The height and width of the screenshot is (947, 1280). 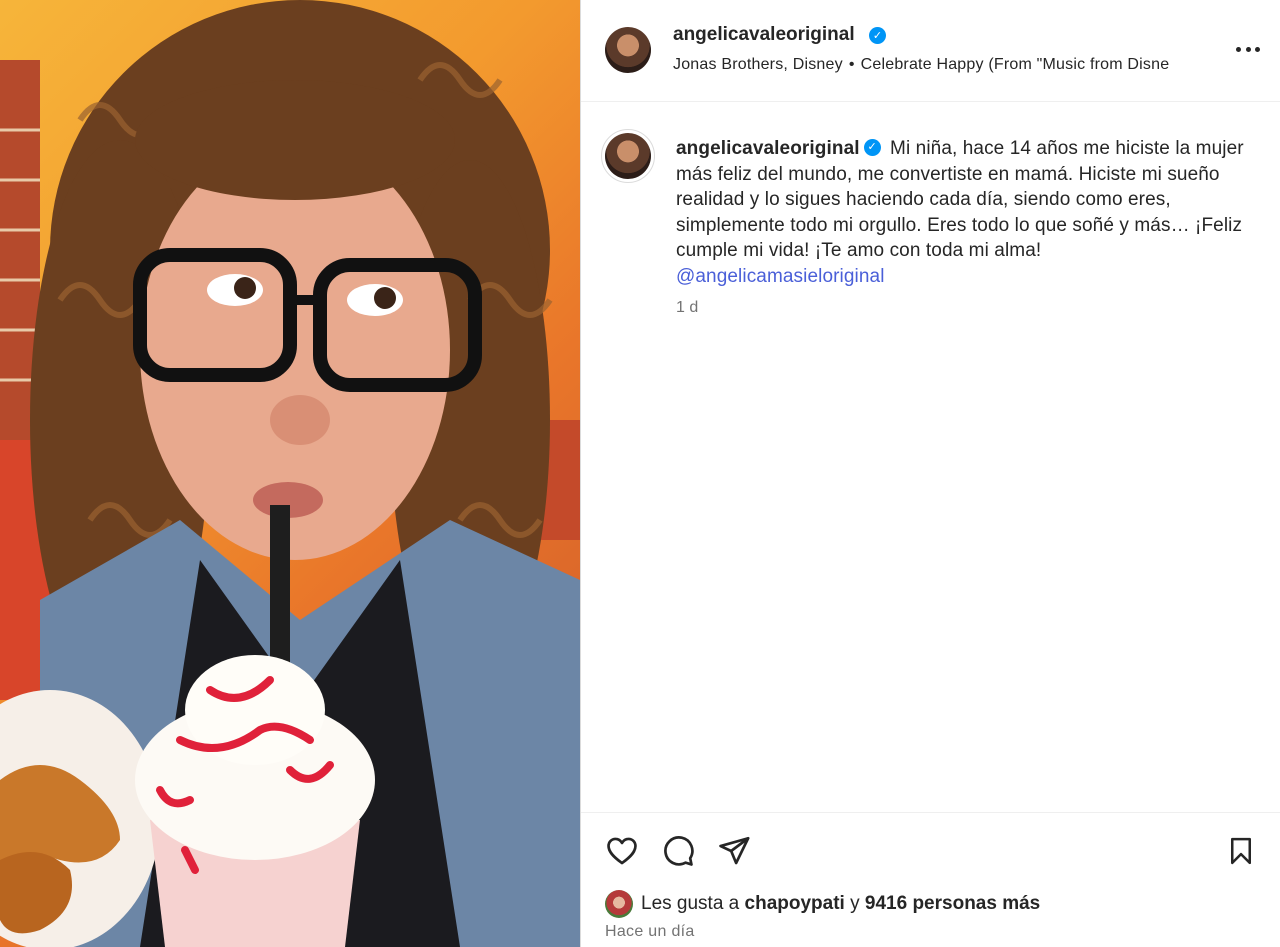 I want to click on share-icon, so click(x=734, y=851).